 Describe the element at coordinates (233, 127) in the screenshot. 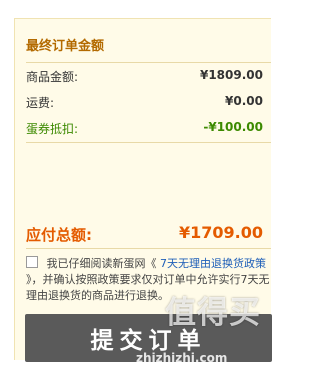

I see `coupon-discount-value: -¥100.00` at that location.